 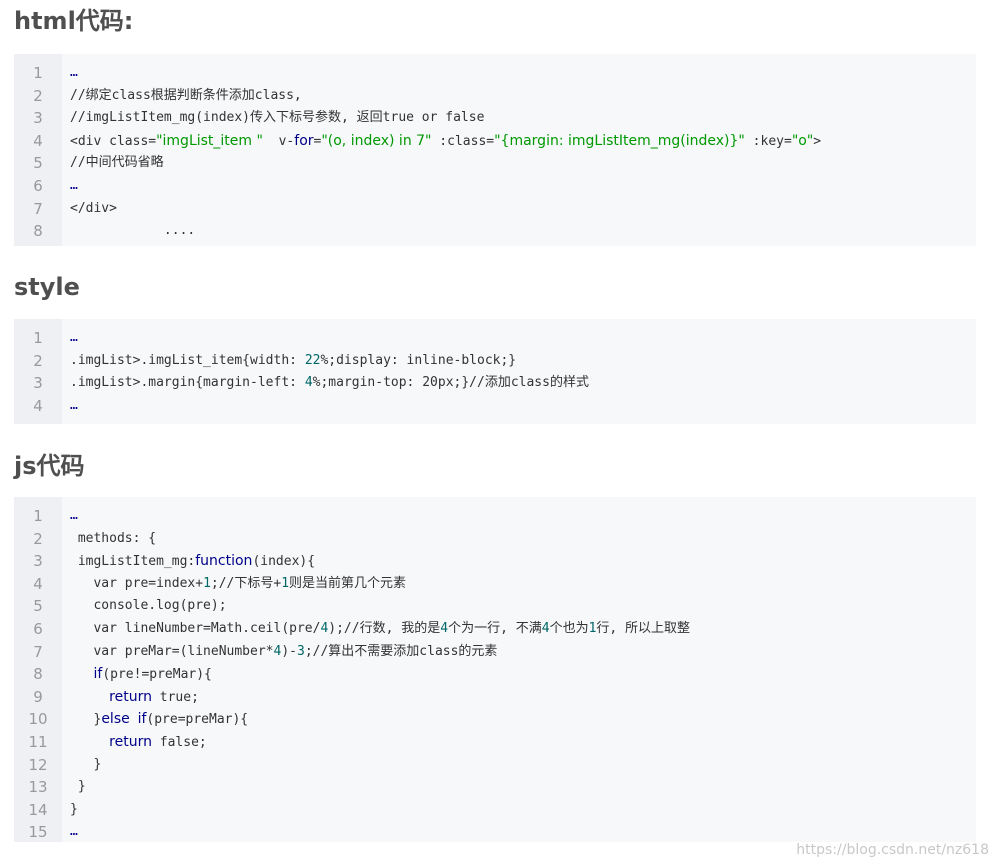 What do you see at coordinates (523, 96) in the screenshot?
I see `code-line: //绑定class根据判断条件添加class,` at bounding box center [523, 96].